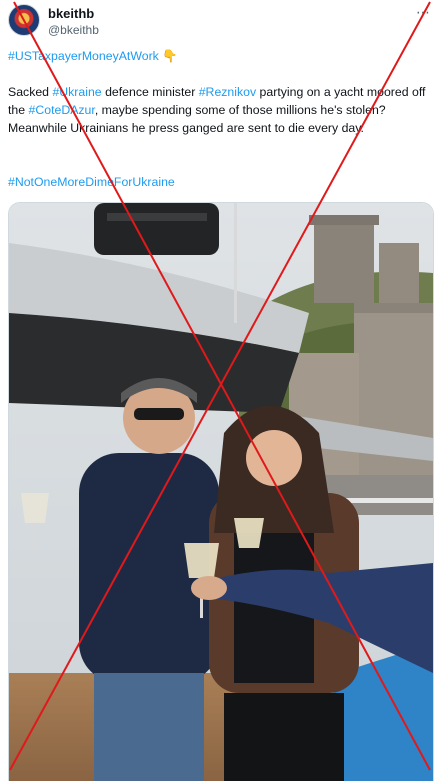 The width and height of the screenshot is (441, 781). What do you see at coordinates (73, 30) in the screenshot?
I see `author-handle: @bkeithb` at bounding box center [73, 30].